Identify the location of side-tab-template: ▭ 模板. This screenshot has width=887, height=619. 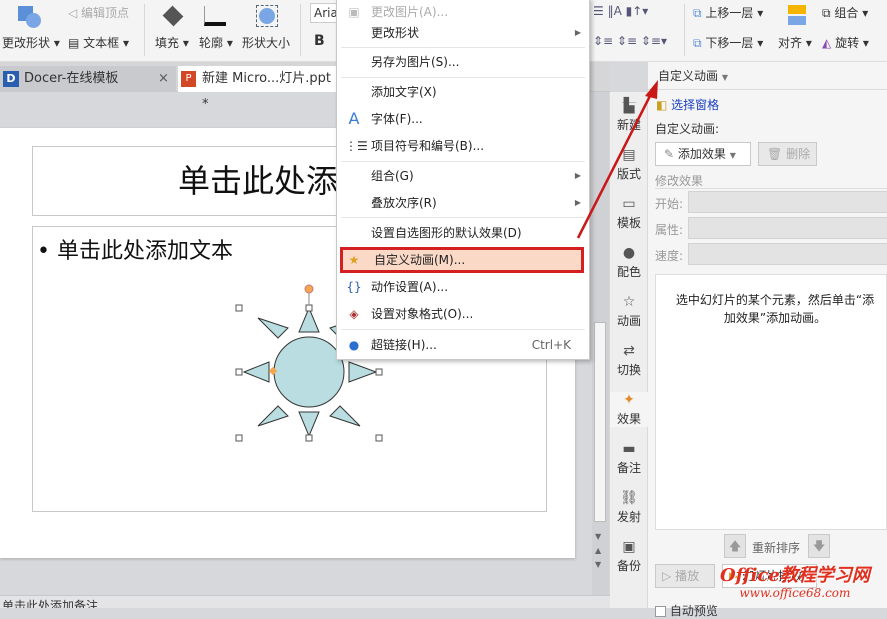
(629, 213).